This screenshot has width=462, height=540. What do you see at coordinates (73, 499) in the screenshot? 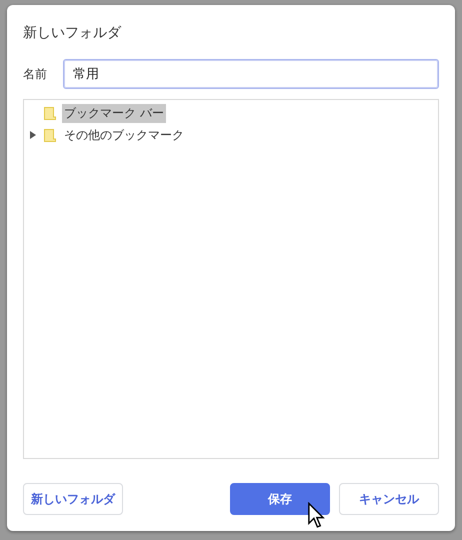
I see `new-folder-button: 新しいフォルダ` at bounding box center [73, 499].